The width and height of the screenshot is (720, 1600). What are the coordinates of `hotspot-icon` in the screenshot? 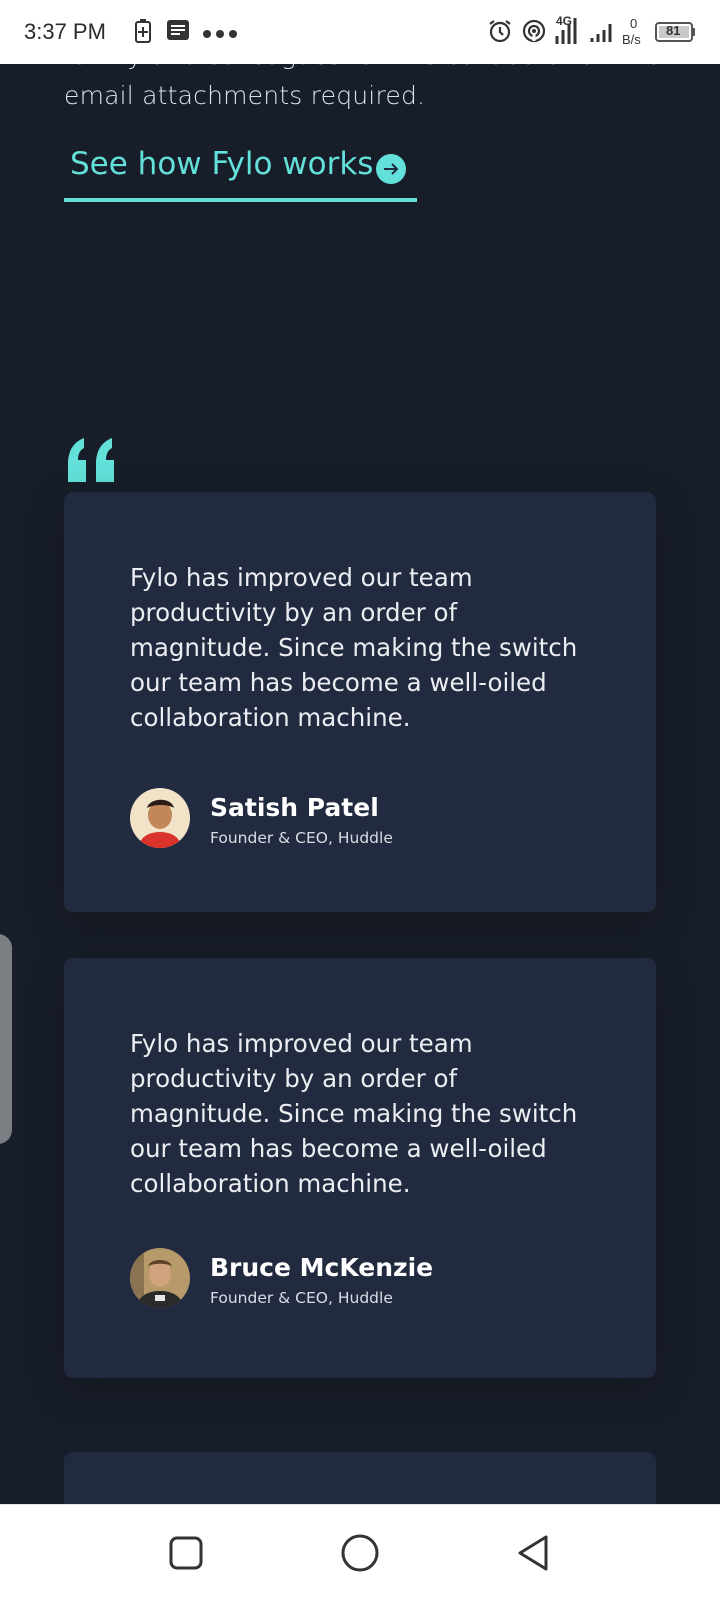 It's located at (534, 33).